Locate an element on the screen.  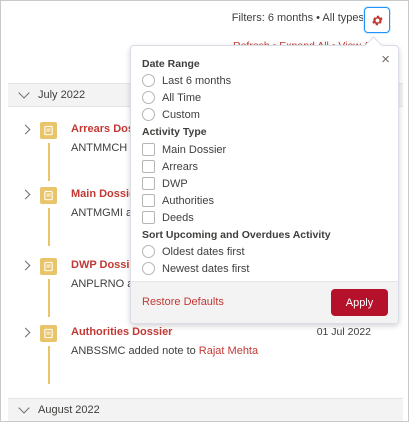
month-section-august: August 2022 is located at coordinates (205, 409).